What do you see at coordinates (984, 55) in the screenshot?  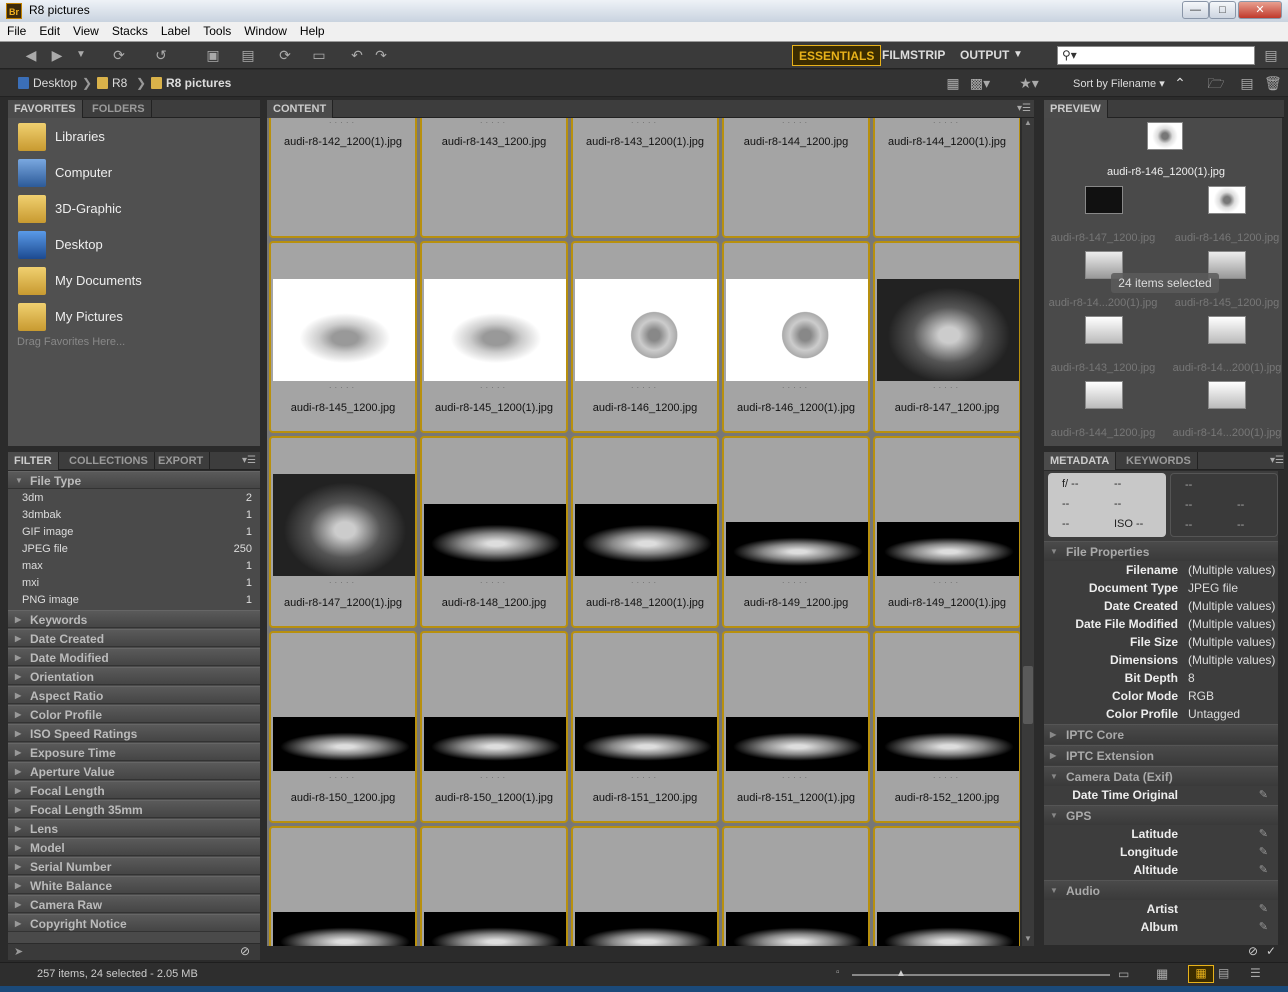 I see `workspace-output: OUTPUT` at bounding box center [984, 55].